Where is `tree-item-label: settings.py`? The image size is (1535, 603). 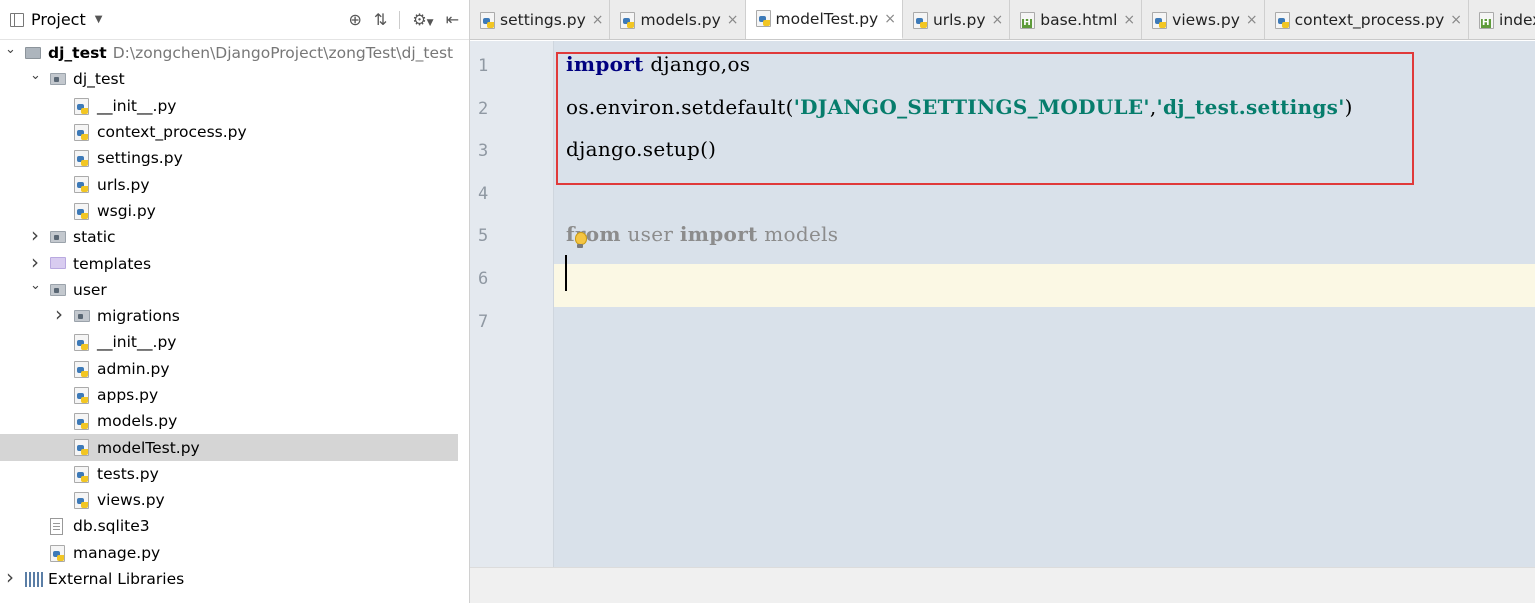
tree-item-label: settings.py is located at coordinates (140, 158).